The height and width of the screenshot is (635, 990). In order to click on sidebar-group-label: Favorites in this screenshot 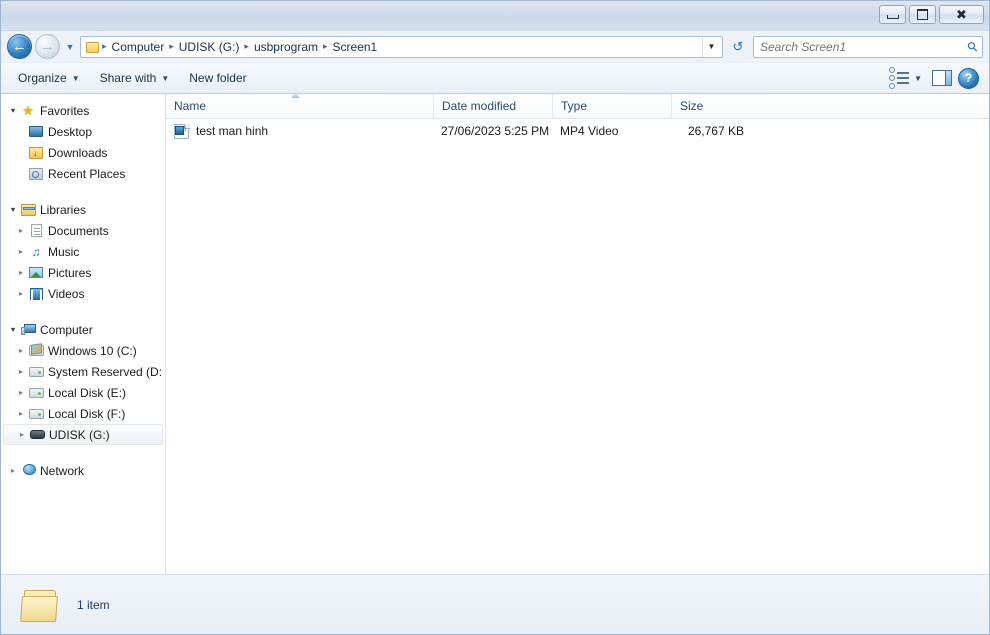, I will do `click(65, 110)`.